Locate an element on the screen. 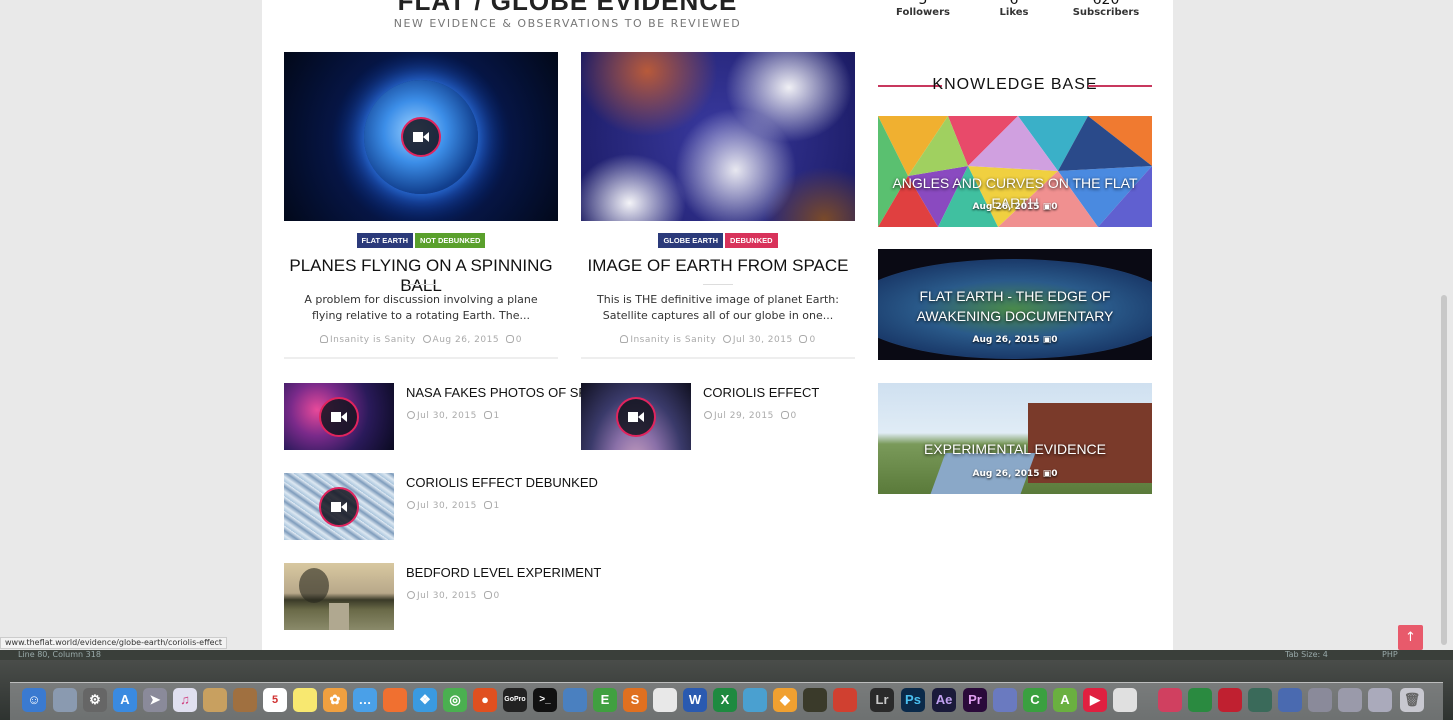 The image size is (1453, 720). safari-icon: ❖ is located at coordinates (425, 700).